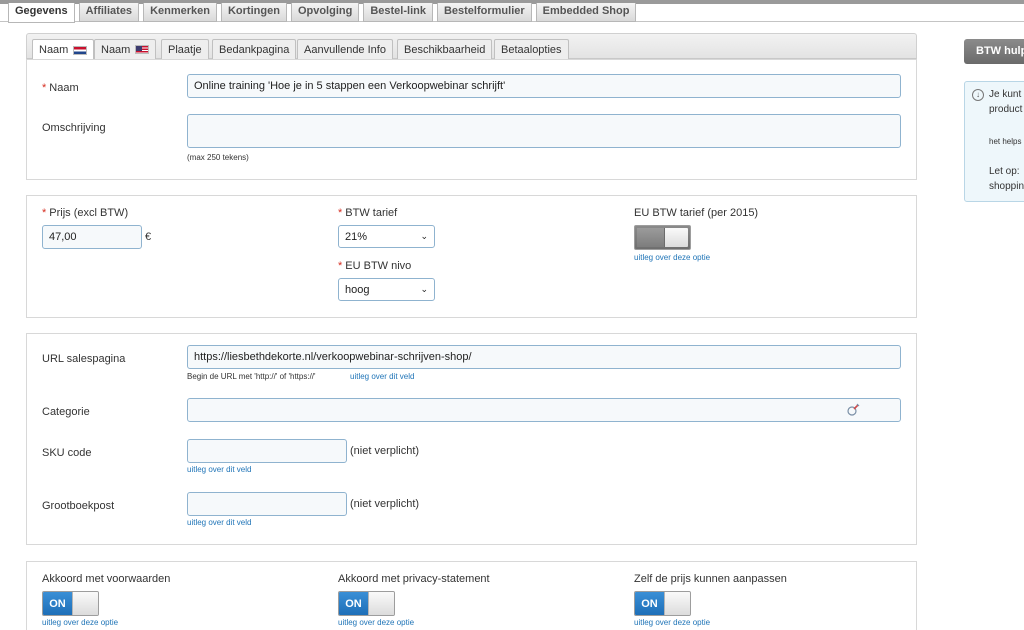 The image size is (1024, 630). I want to click on help-text-line: Let op:, so click(1004, 171).